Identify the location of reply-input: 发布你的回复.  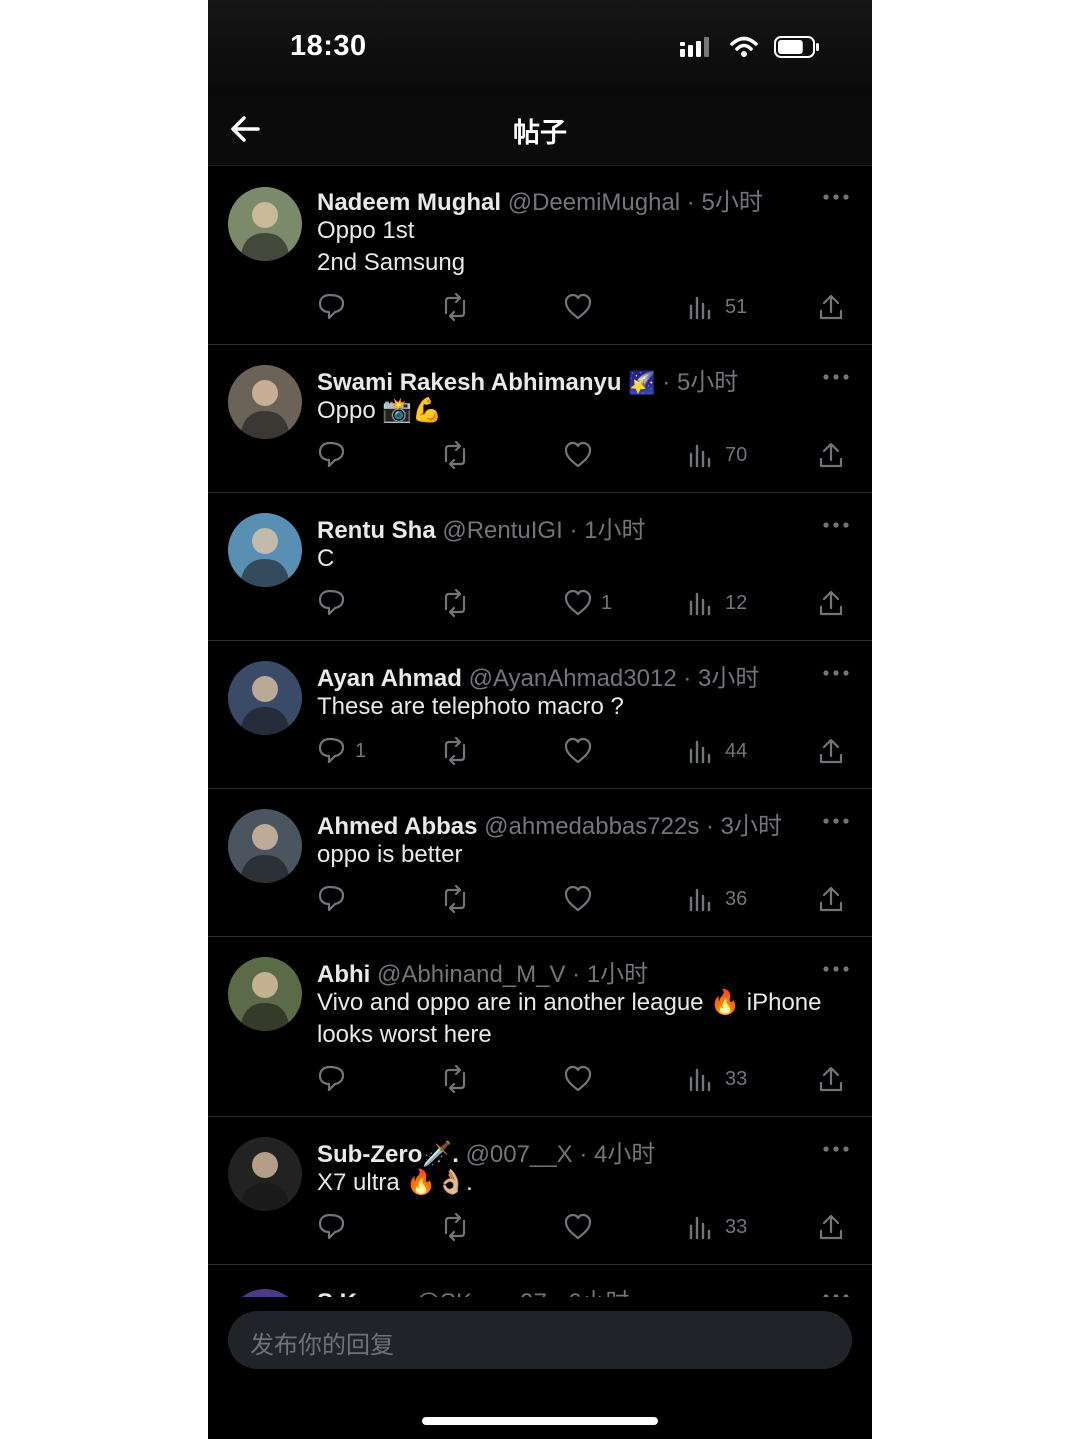
(540, 1340).